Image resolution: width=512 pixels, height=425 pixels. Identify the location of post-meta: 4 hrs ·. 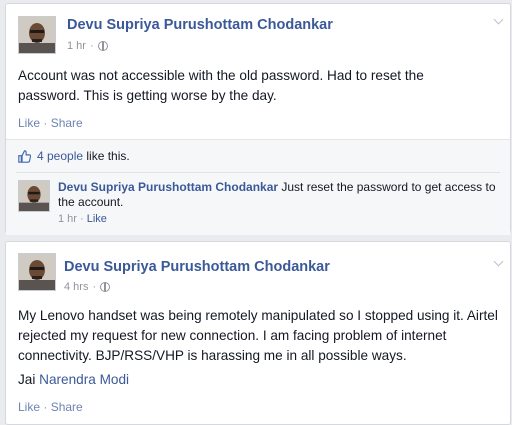
(87, 287).